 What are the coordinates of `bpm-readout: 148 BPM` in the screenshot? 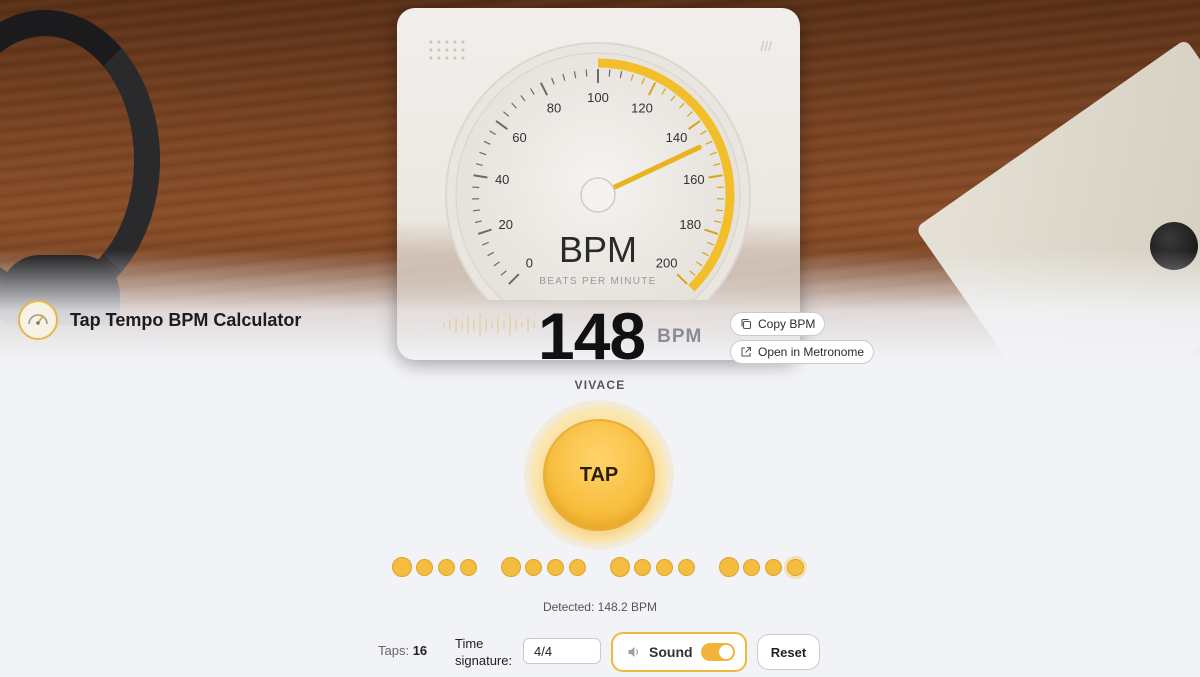 It's located at (620, 336).